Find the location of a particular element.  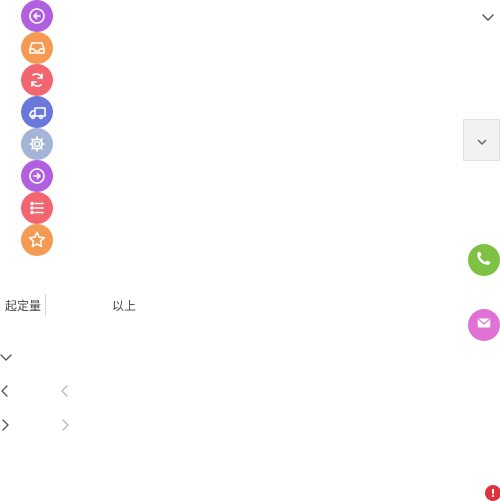

mail-button is located at coordinates (484, 325).